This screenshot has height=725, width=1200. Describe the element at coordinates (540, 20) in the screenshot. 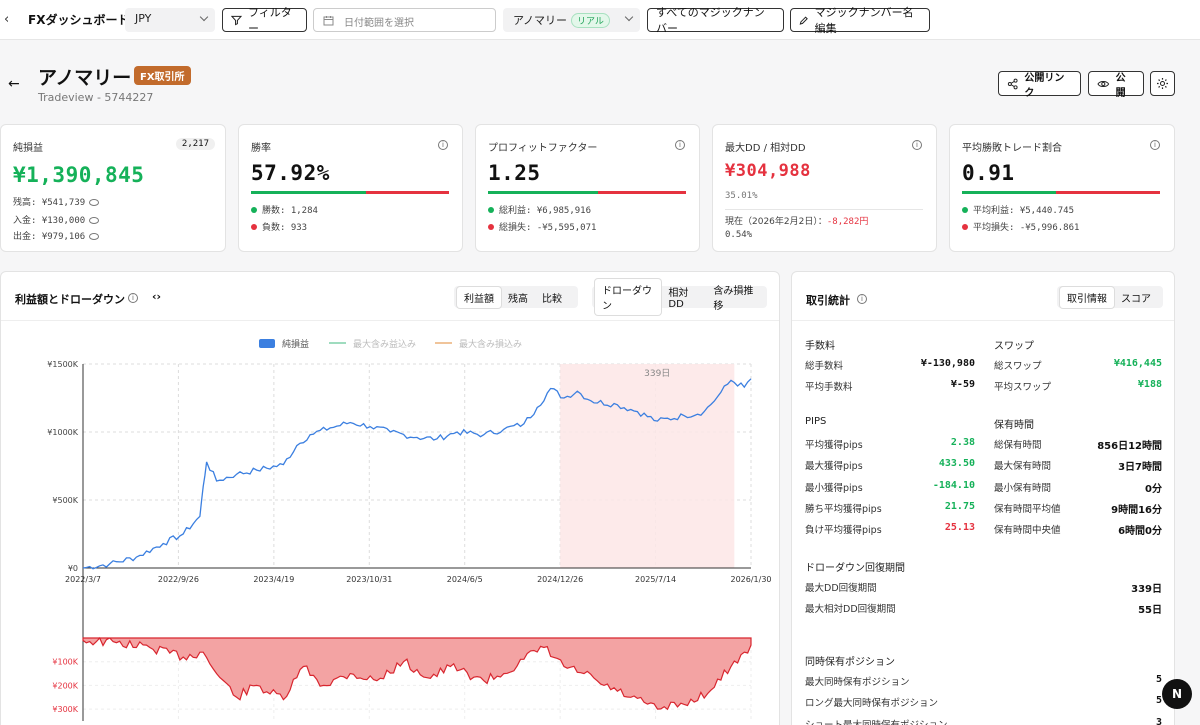

I see `account-name: アノマリー` at that location.